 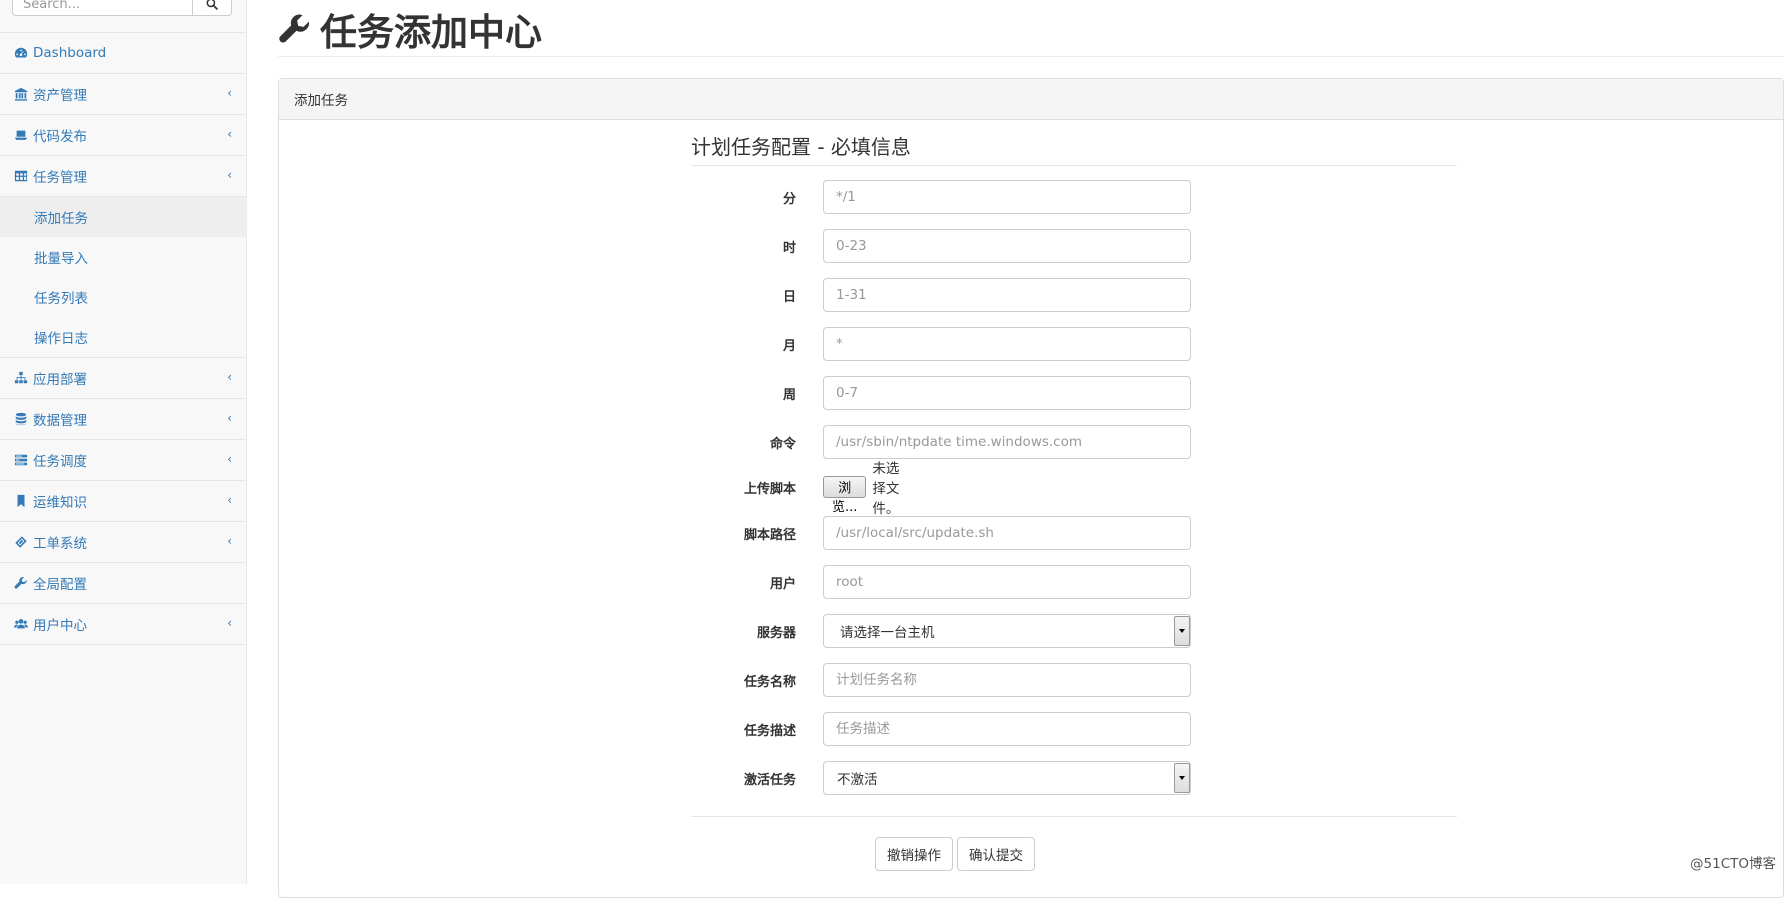 What do you see at coordinates (123, 501) in the screenshot?
I see `sidebar-item-ops-knowledge: 运维知识 ‹` at bounding box center [123, 501].